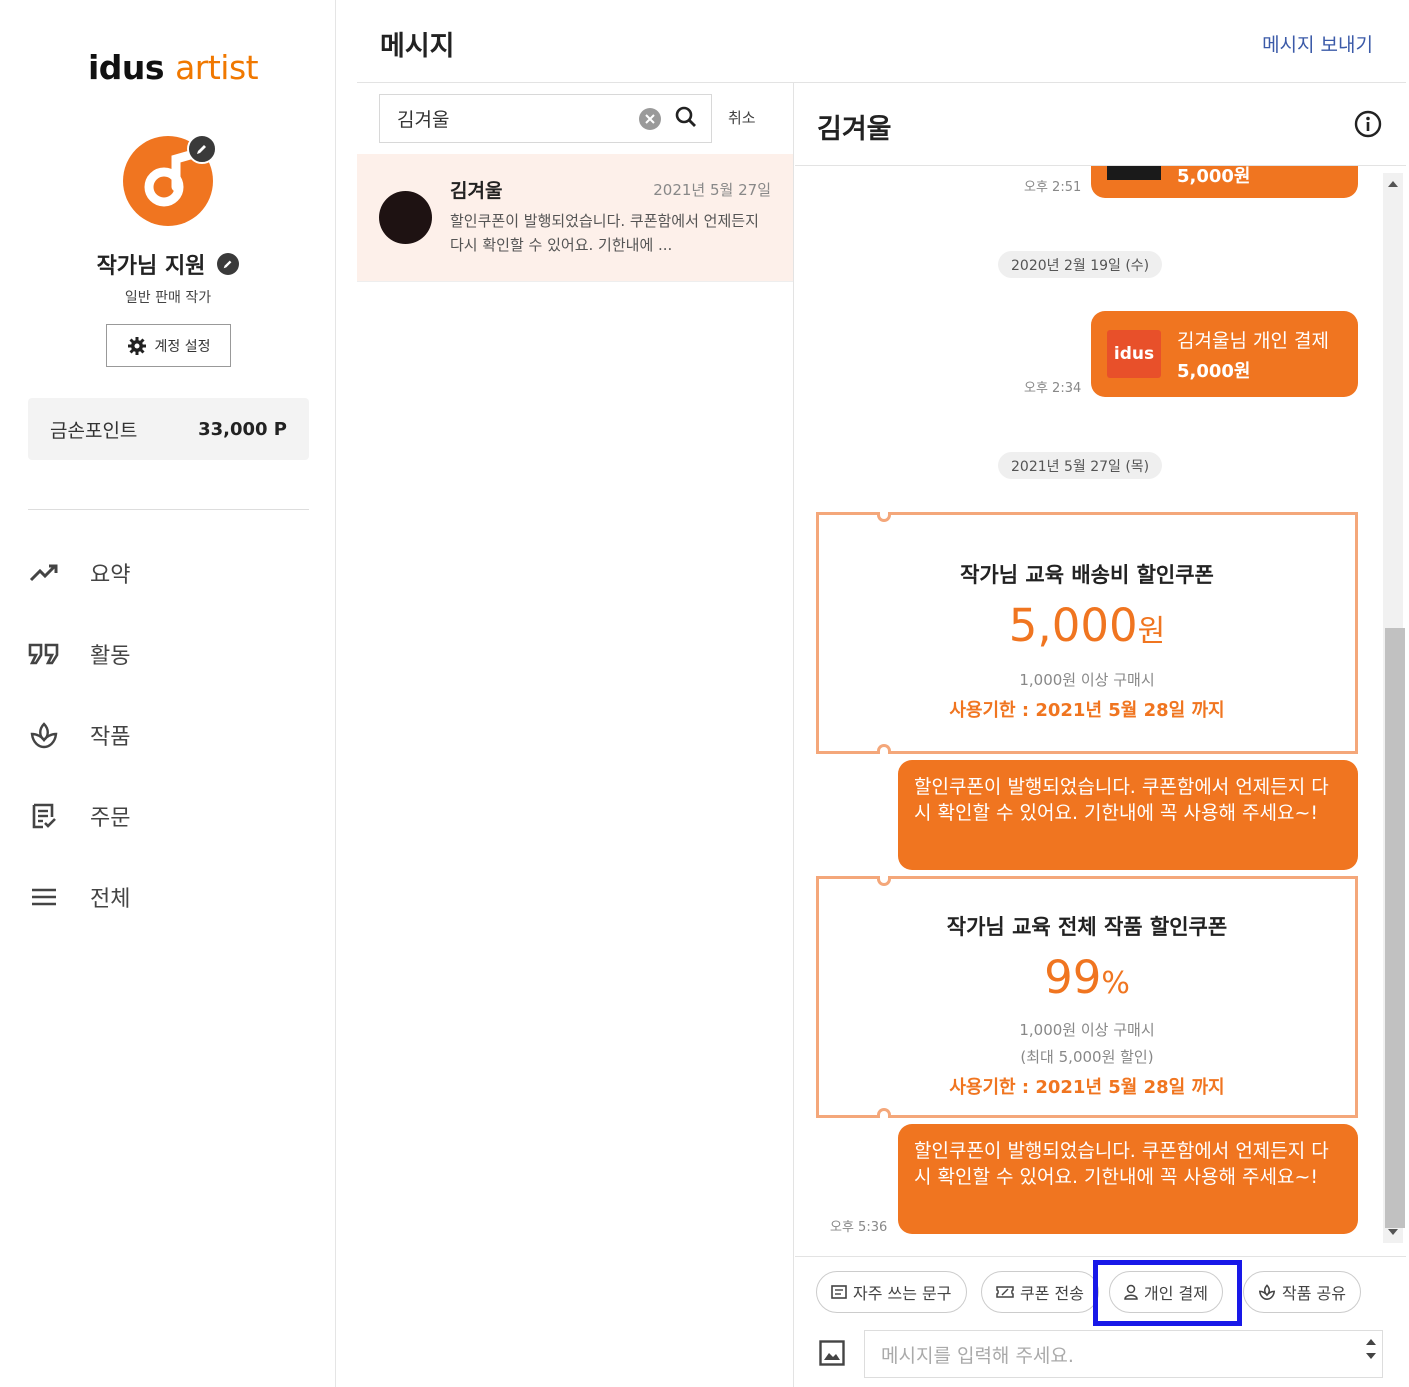 The image size is (1409, 1387). Describe the element at coordinates (110, 737) in the screenshot. I see `sidebar-item-label: 작품` at that location.